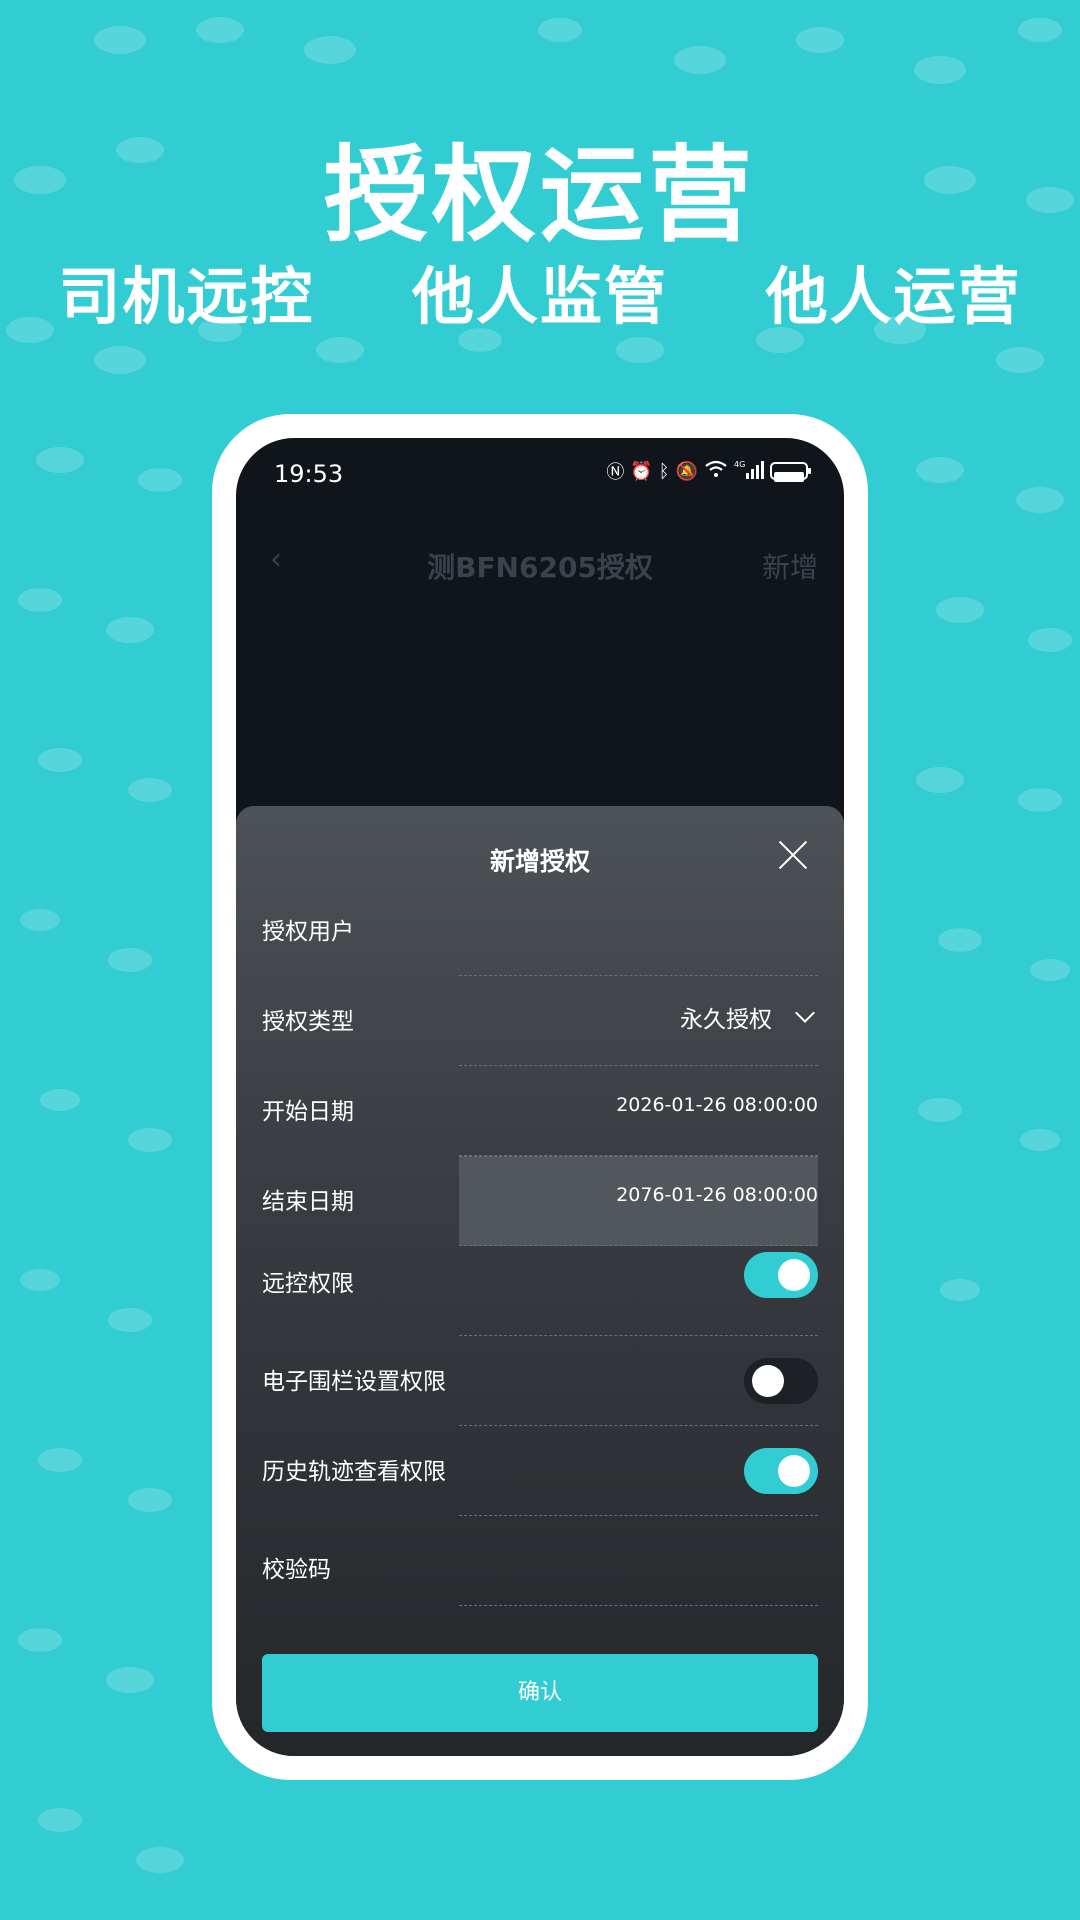 This screenshot has width=1080, height=1920. I want to click on start-date-value: 2026-01-26 08:00:00, so click(717, 1105).